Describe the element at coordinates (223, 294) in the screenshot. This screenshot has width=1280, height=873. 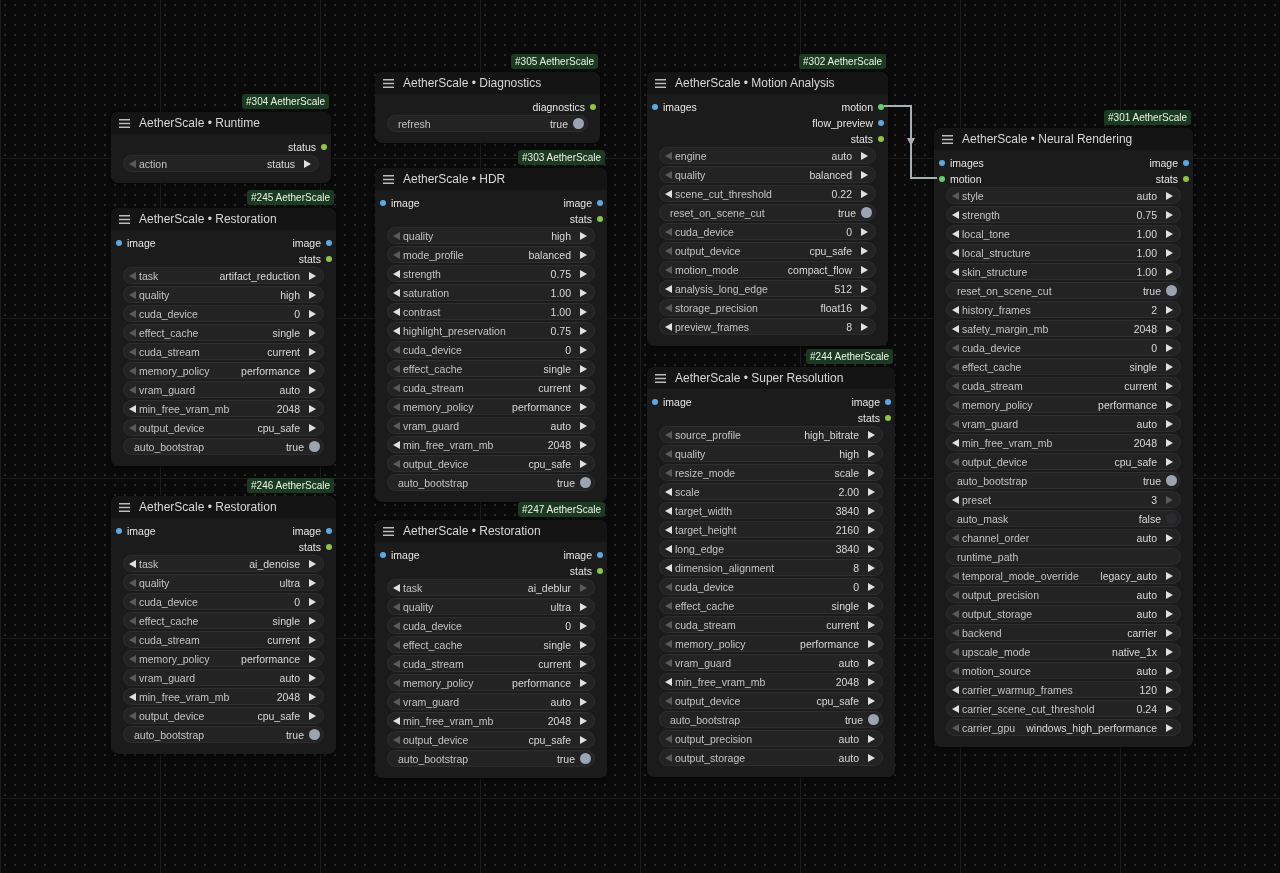
I see `combo-widget: quality high` at that location.